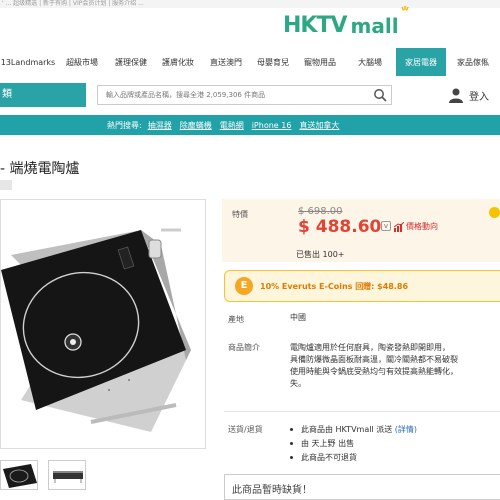 The height and width of the screenshot is (500, 500). What do you see at coordinates (178, 62) in the screenshot?
I see `category-beauty: 護膚化妝` at bounding box center [178, 62].